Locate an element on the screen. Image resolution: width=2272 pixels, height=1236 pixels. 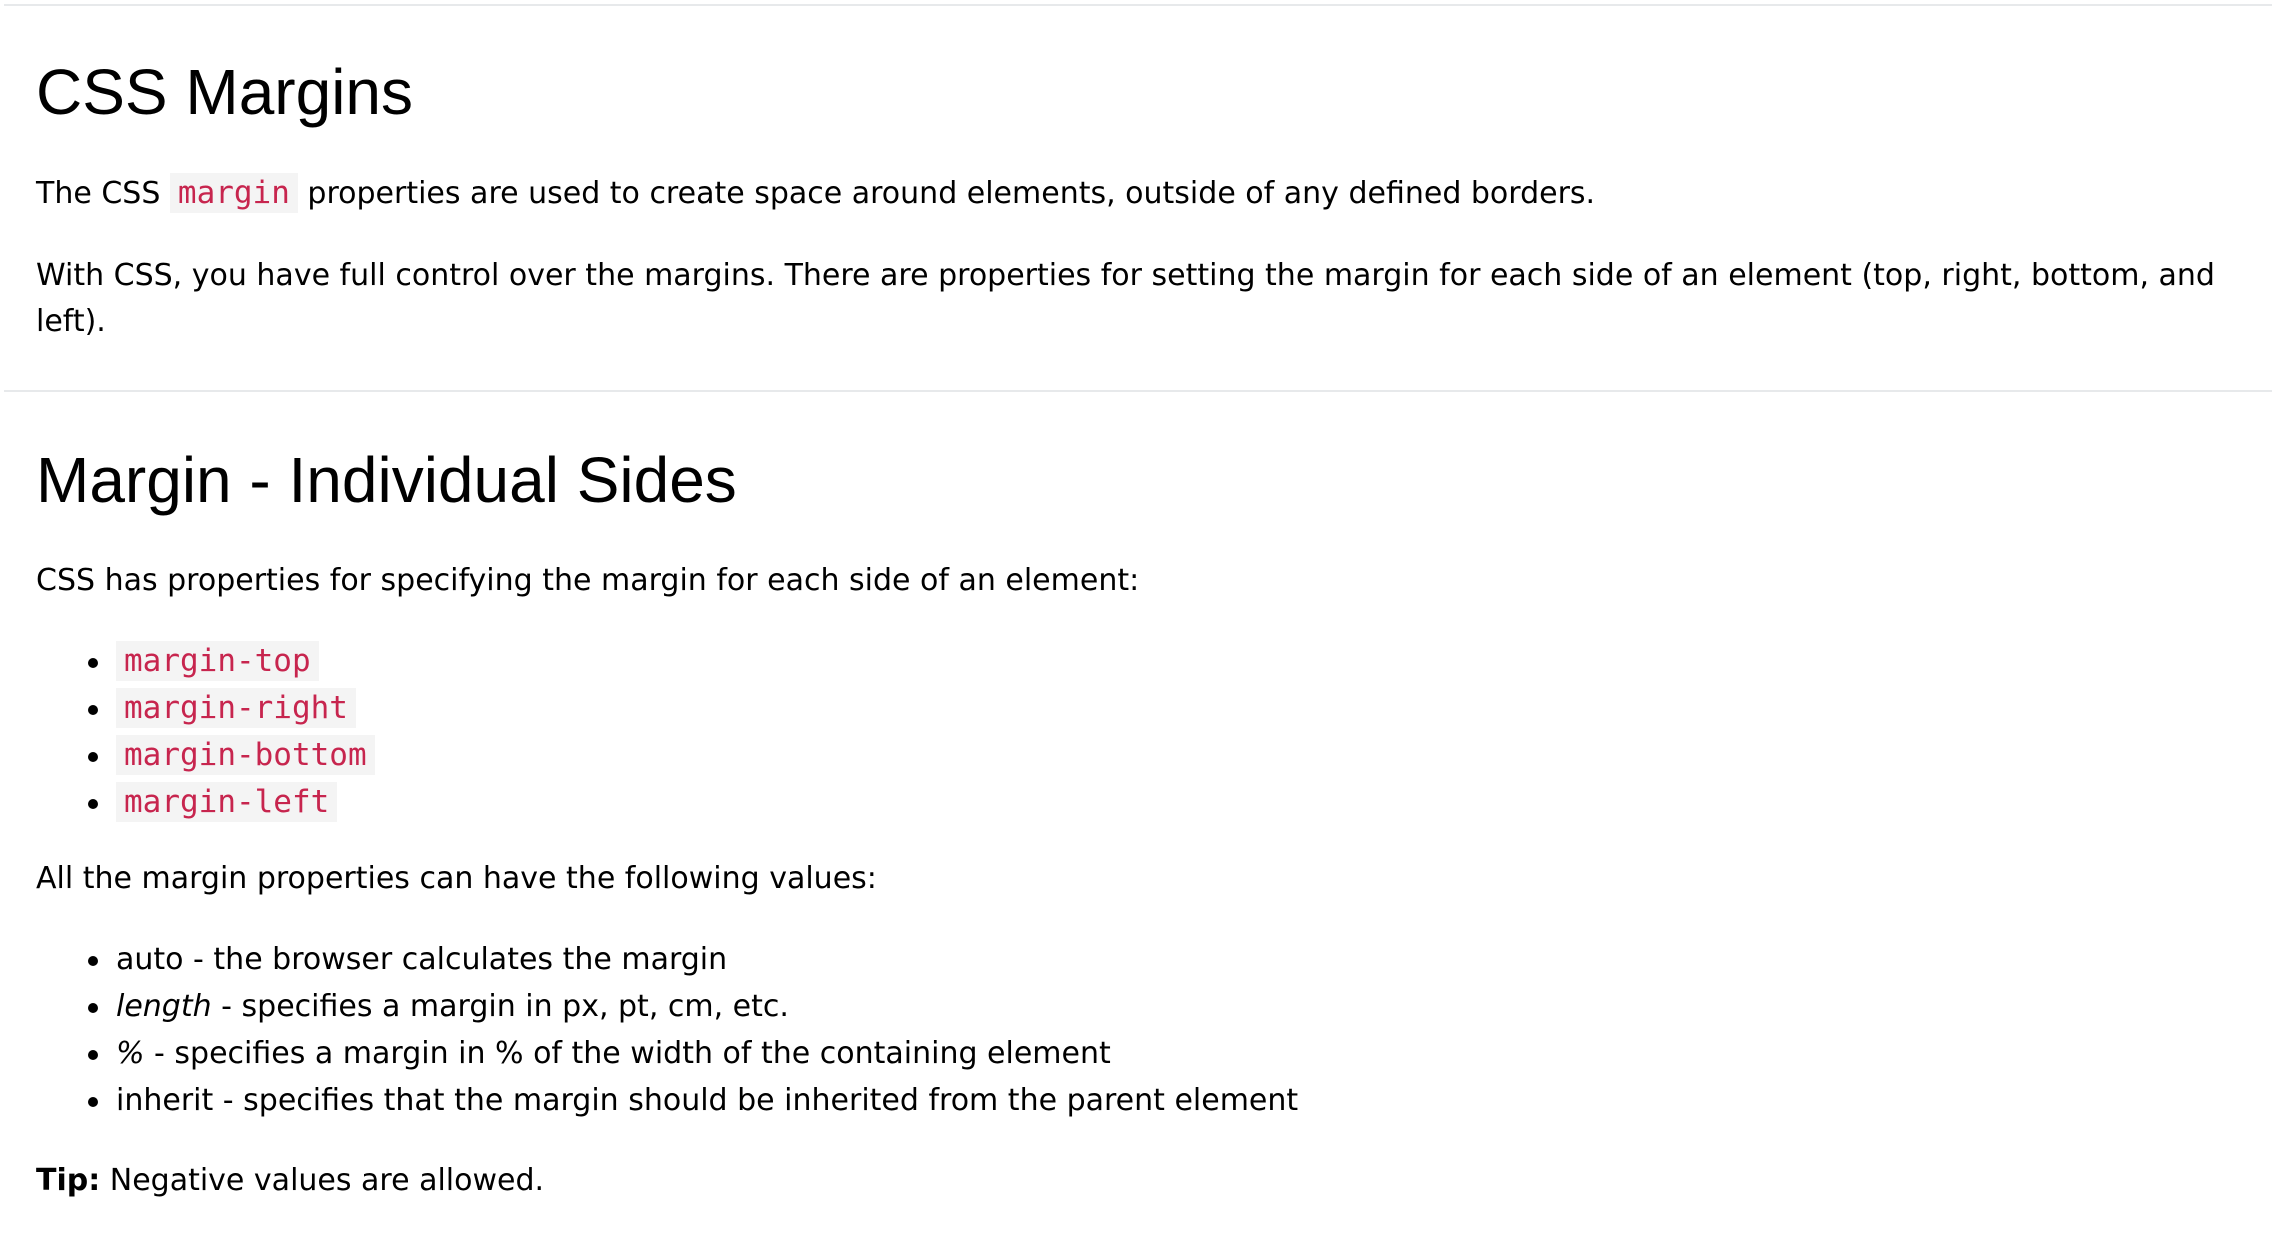
list-item: auto - the browser calculates the margin is located at coordinates (1165, 959).